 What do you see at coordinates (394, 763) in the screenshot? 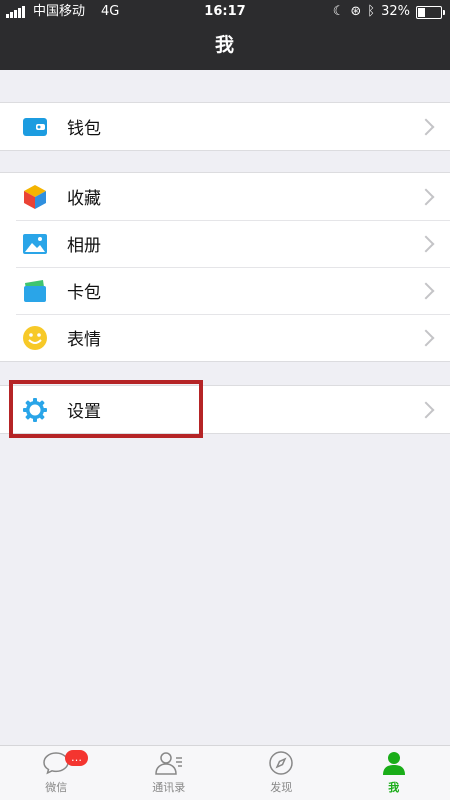
I see `me-person-icon` at bounding box center [394, 763].